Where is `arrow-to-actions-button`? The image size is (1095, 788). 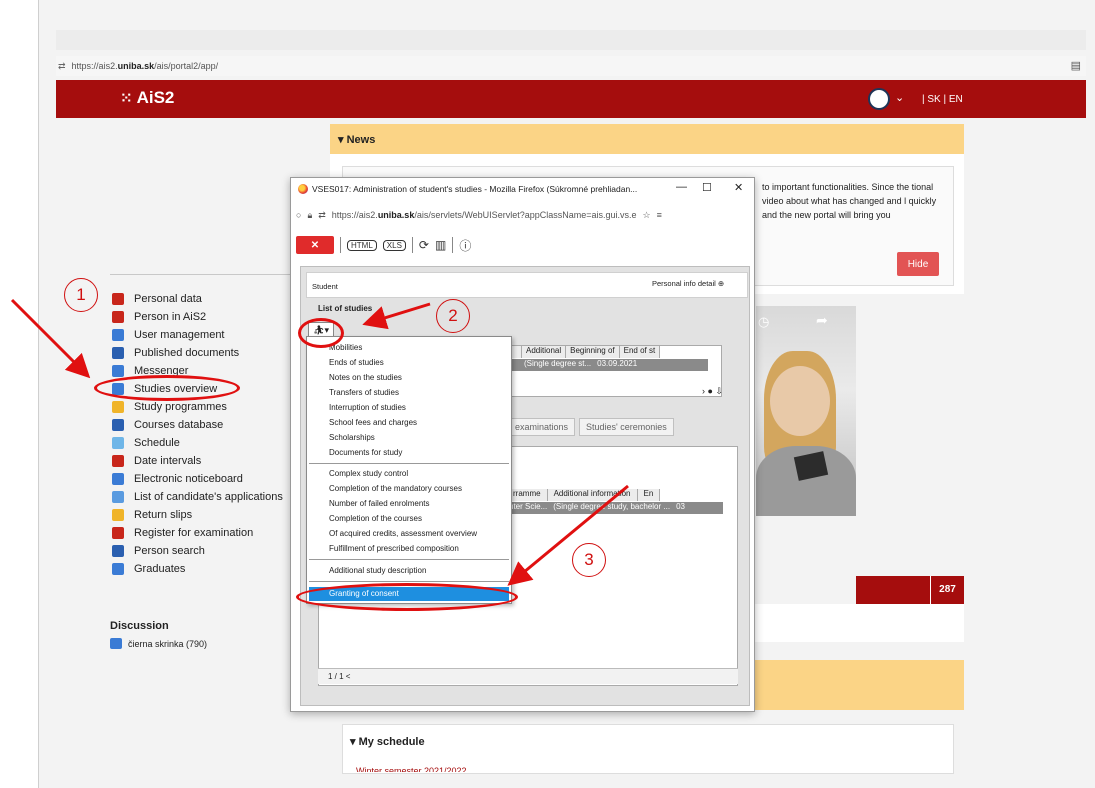 arrow-to-actions-button is located at coordinates (396, 316).